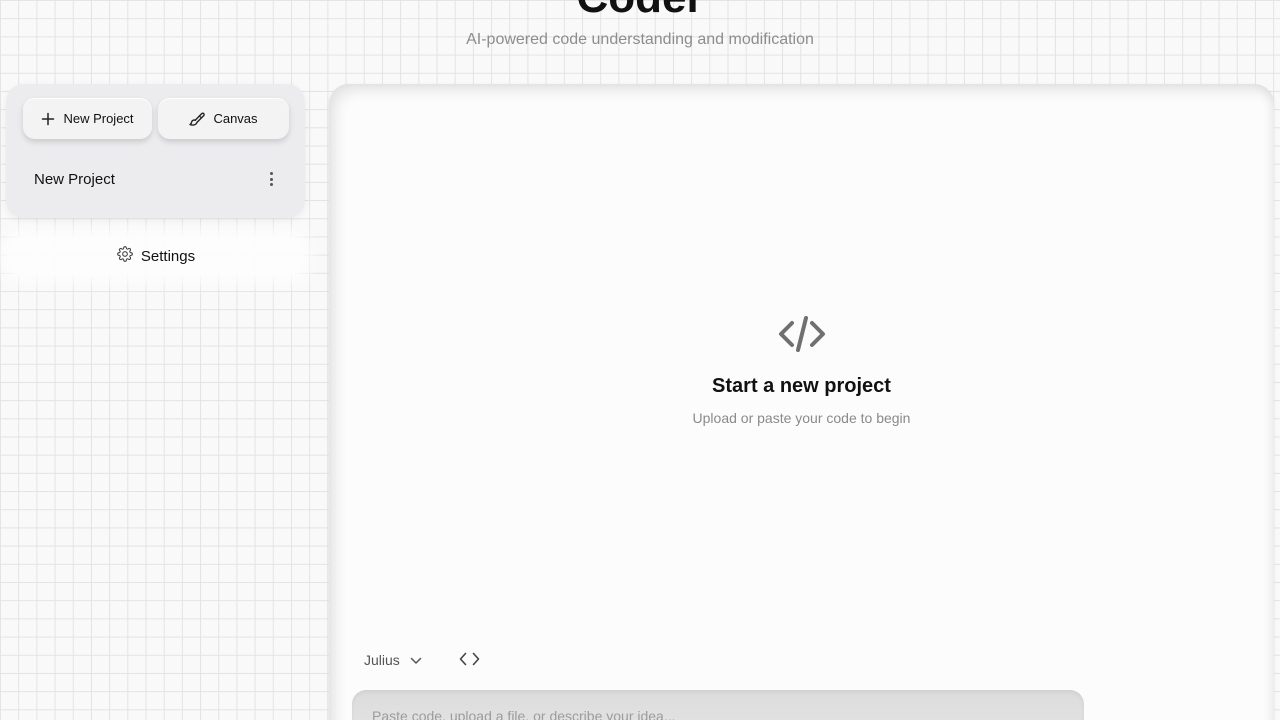 Image resolution: width=1280 pixels, height=720 pixels. Describe the element at coordinates (640, 11) in the screenshot. I see `app-title: Coder` at that location.